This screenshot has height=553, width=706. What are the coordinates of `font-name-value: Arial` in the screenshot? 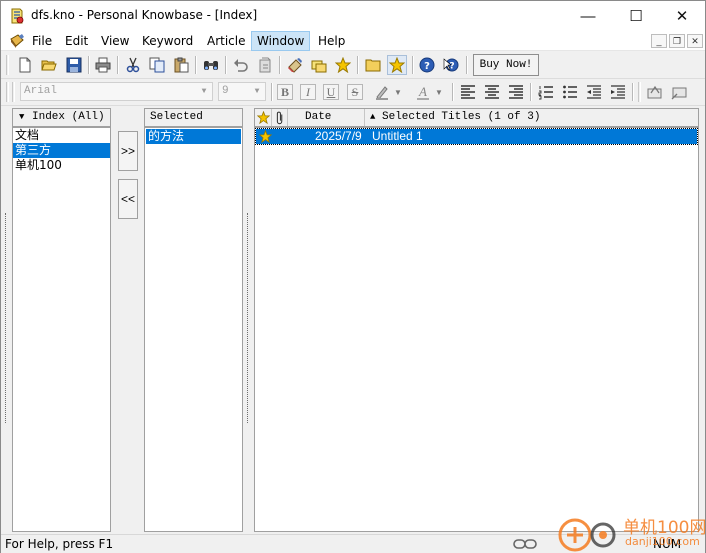 It's located at (41, 91).